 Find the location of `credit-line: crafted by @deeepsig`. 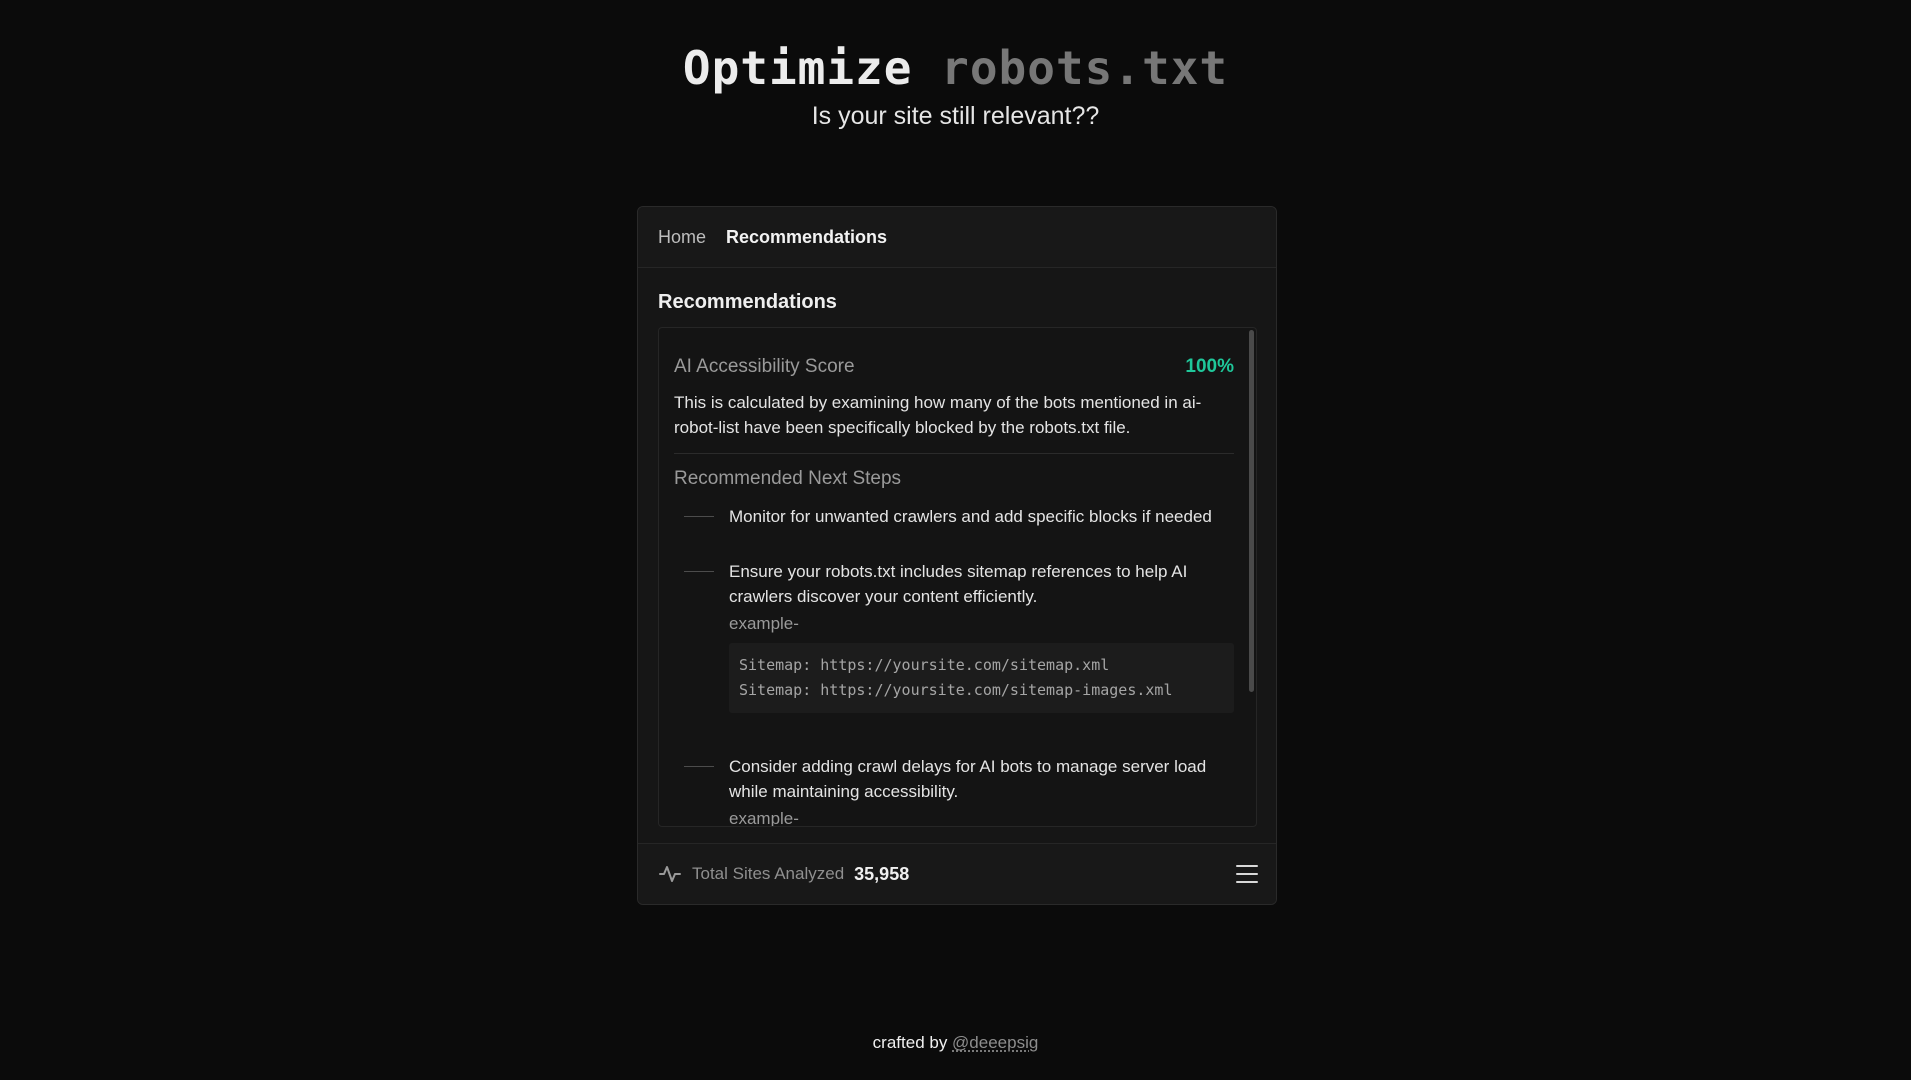

credit-line: crafted by @deeepsig is located at coordinates (955, 1043).